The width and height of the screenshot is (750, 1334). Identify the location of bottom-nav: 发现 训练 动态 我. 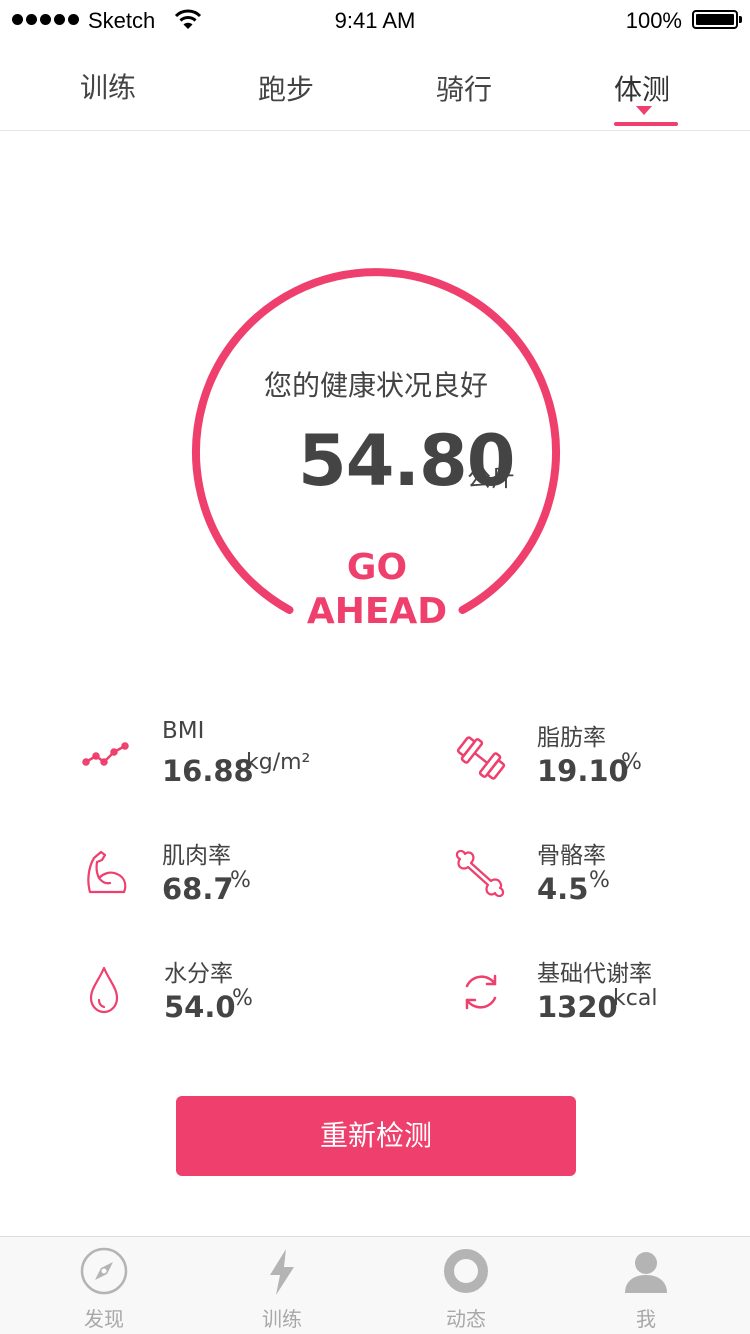
(375, 1285).